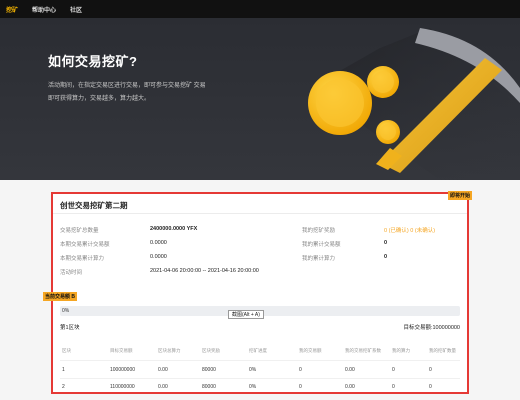 This screenshot has height=400, width=520. I want to click on table-cell: 2, so click(63, 387).